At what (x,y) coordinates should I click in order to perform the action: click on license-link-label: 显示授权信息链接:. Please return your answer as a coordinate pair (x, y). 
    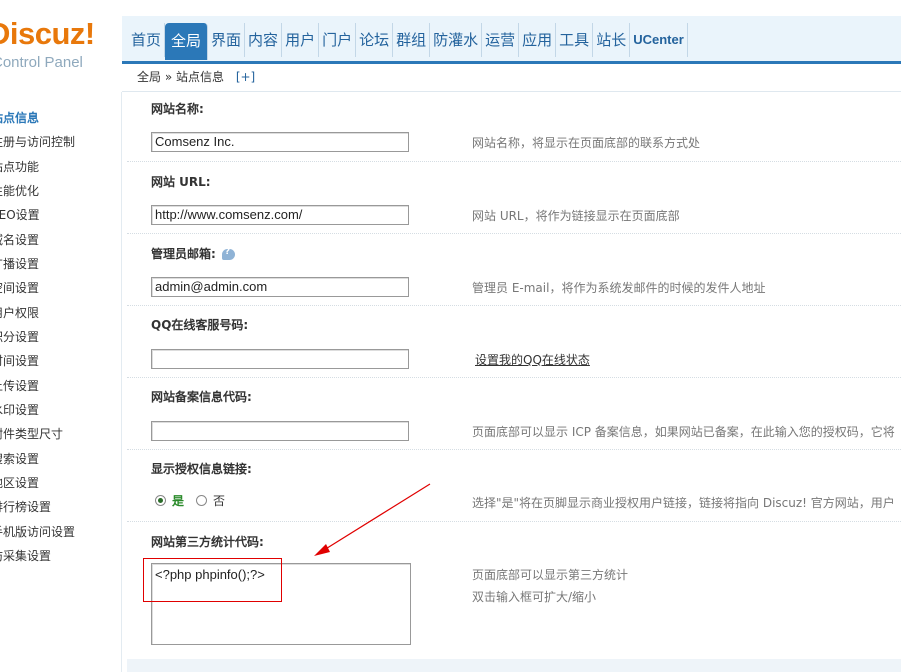
    Looking at the image, I should click on (201, 469).